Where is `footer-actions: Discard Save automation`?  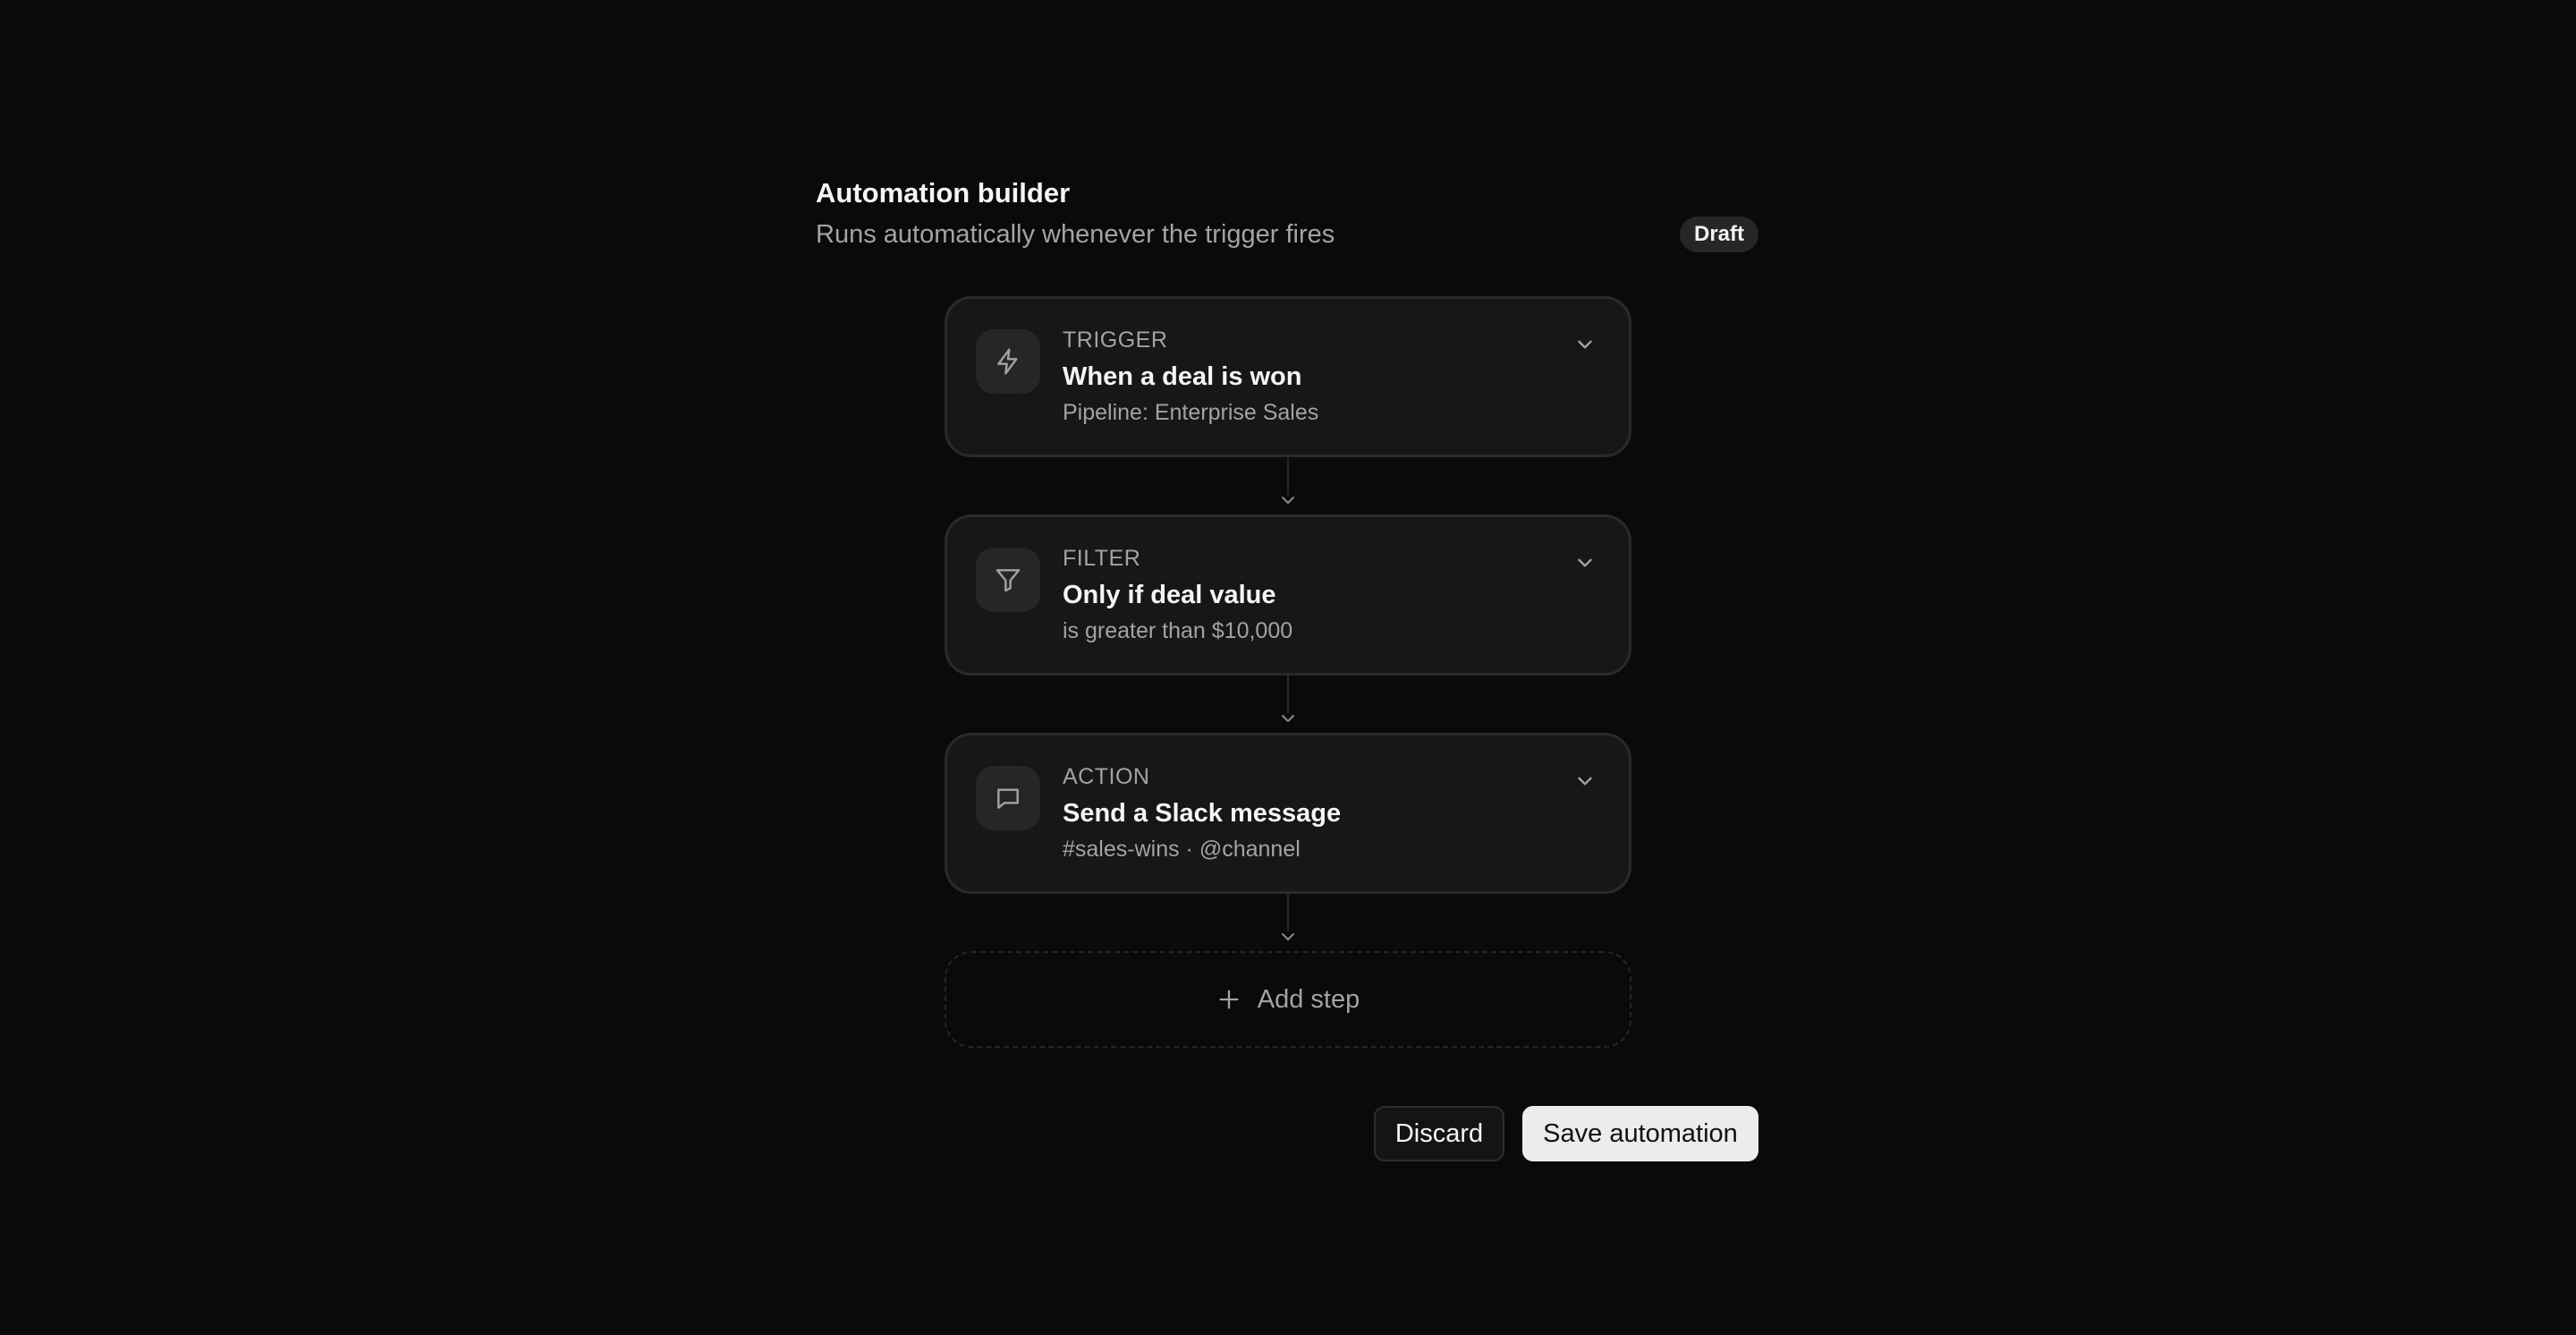 footer-actions: Discard Save automation is located at coordinates (1566, 1133).